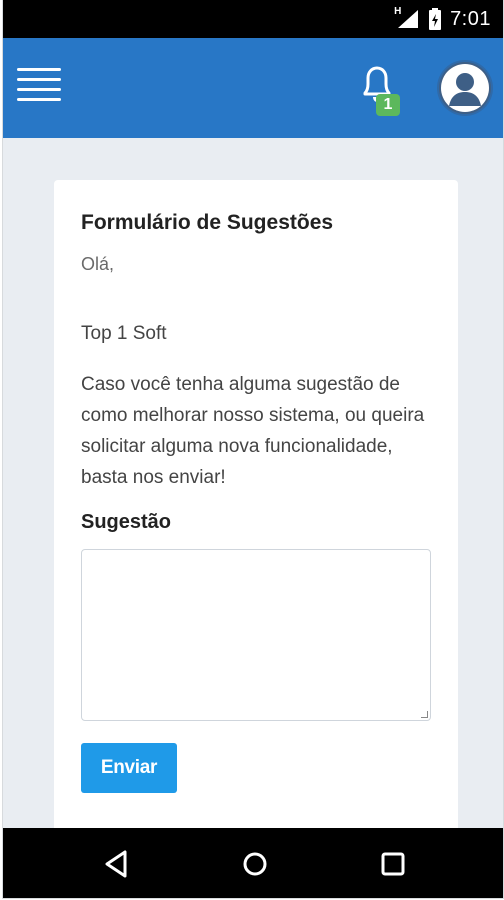 This screenshot has width=504, height=900. What do you see at coordinates (98, 264) in the screenshot?
I see `greeting-text: Olá,` at bounding box center [98, 264].